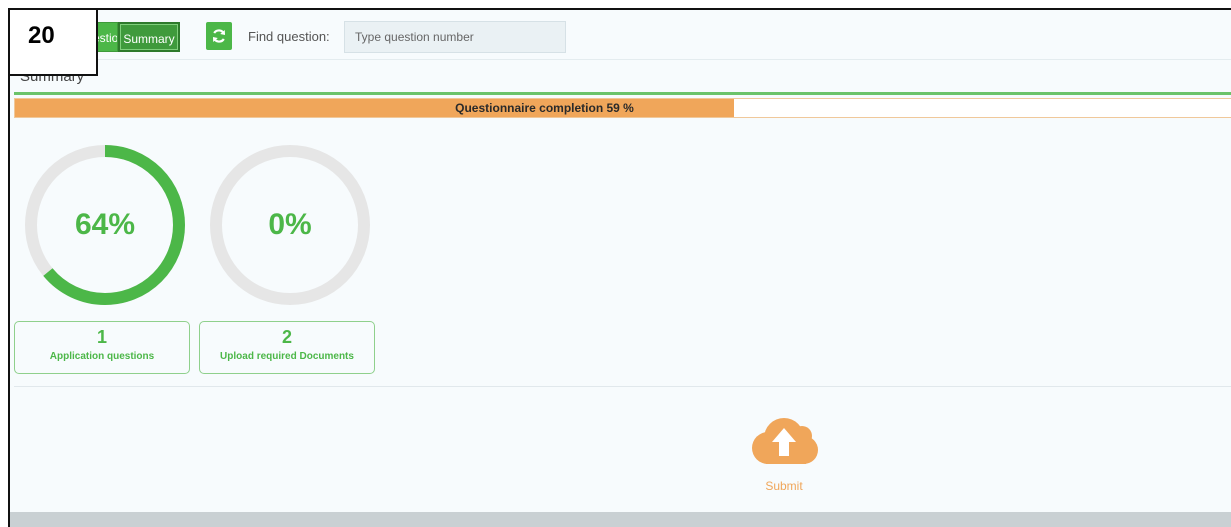 The width and height of the screenshot is (1231, 527). Describe the element at coordinates (102, 347) in the screenshot. I see `application-questions-card: 1 Application questions` at that location.